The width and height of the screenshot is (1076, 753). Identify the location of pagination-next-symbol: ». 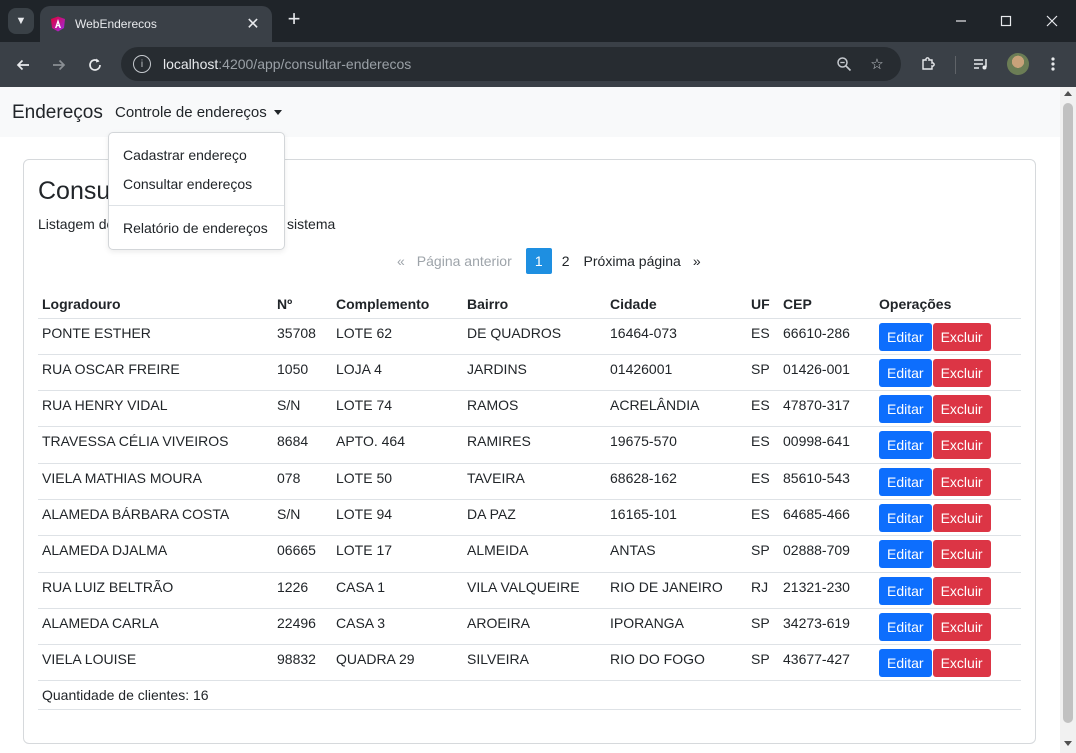
(697, 261).